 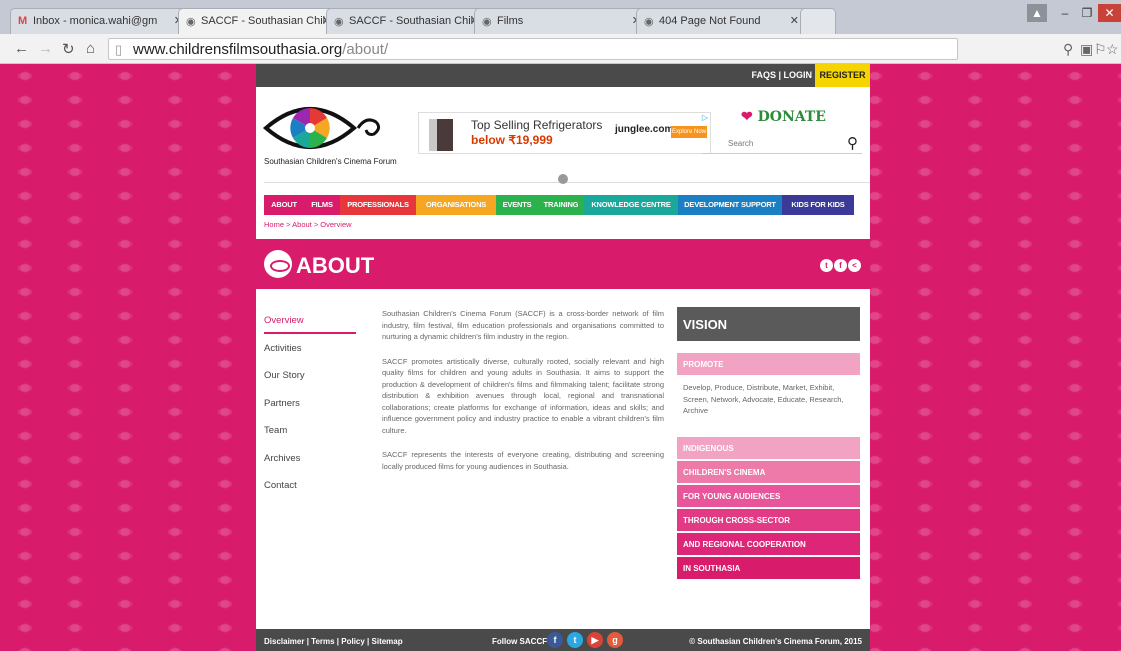 I want to click on follow-label: Follow SACCF, so click(x=520, y=641).